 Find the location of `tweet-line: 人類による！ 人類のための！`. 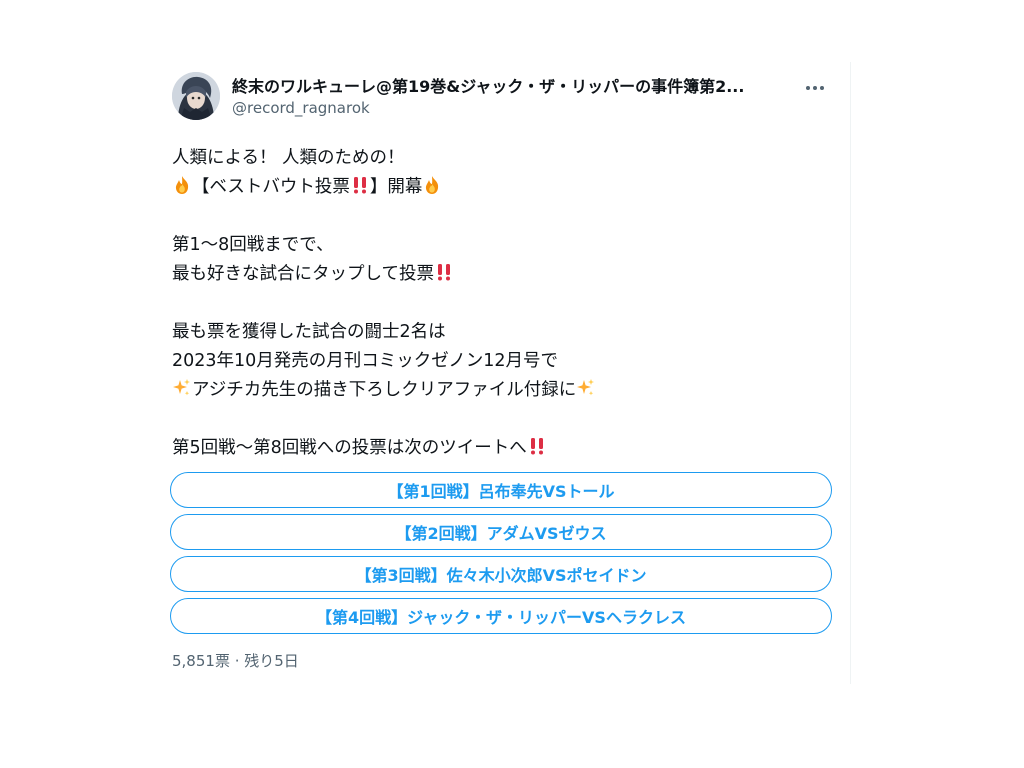

tweet-line: 人類による！ 人類のための！ is located at coordinates (288, 158).